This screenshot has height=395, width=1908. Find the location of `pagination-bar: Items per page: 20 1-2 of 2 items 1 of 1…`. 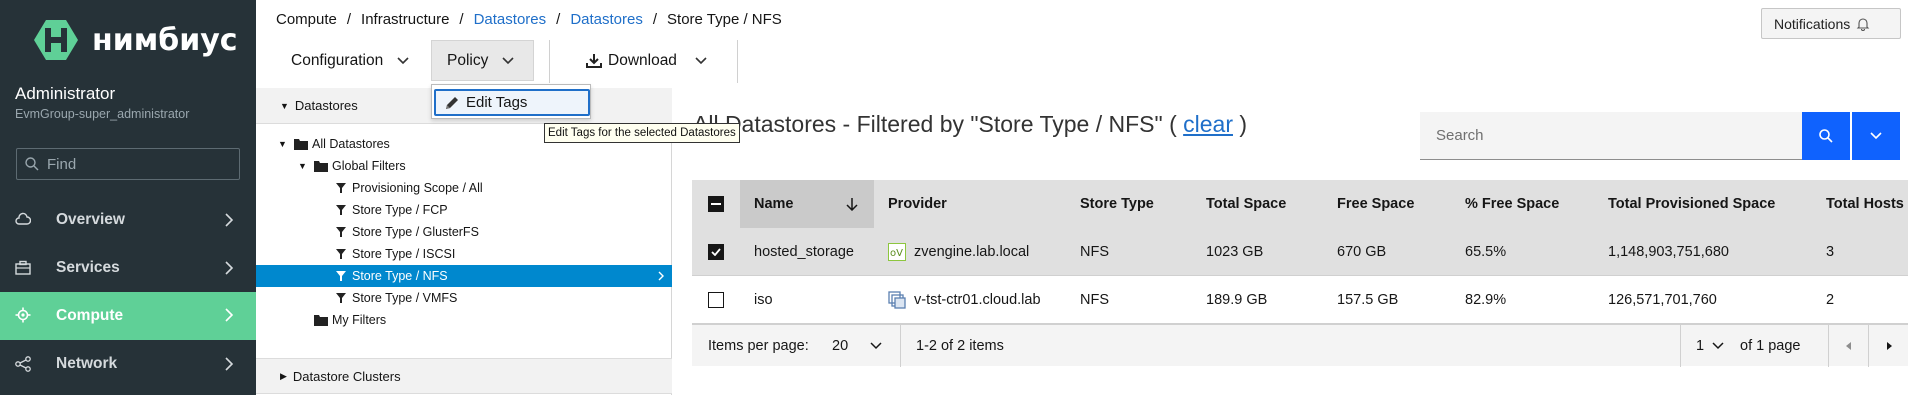

pagination-bar: Items per page: 20 1-2 of 2 items 1 of 1… is located at coordinates (1300, 345).